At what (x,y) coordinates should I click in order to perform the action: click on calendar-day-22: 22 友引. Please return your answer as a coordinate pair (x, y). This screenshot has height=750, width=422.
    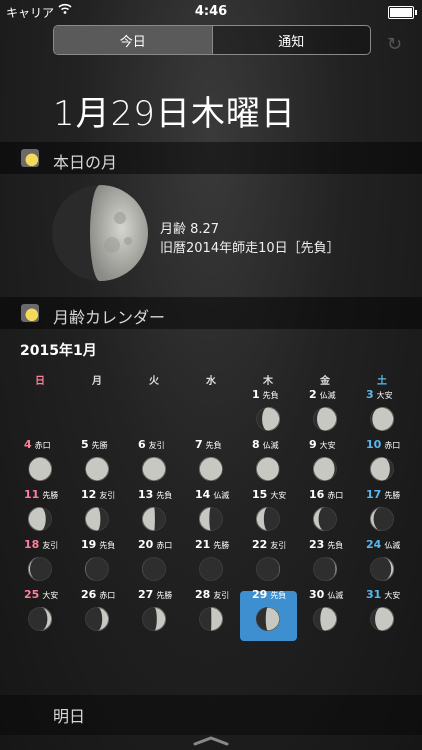
    Looking at the image, I should click on (269, 544).